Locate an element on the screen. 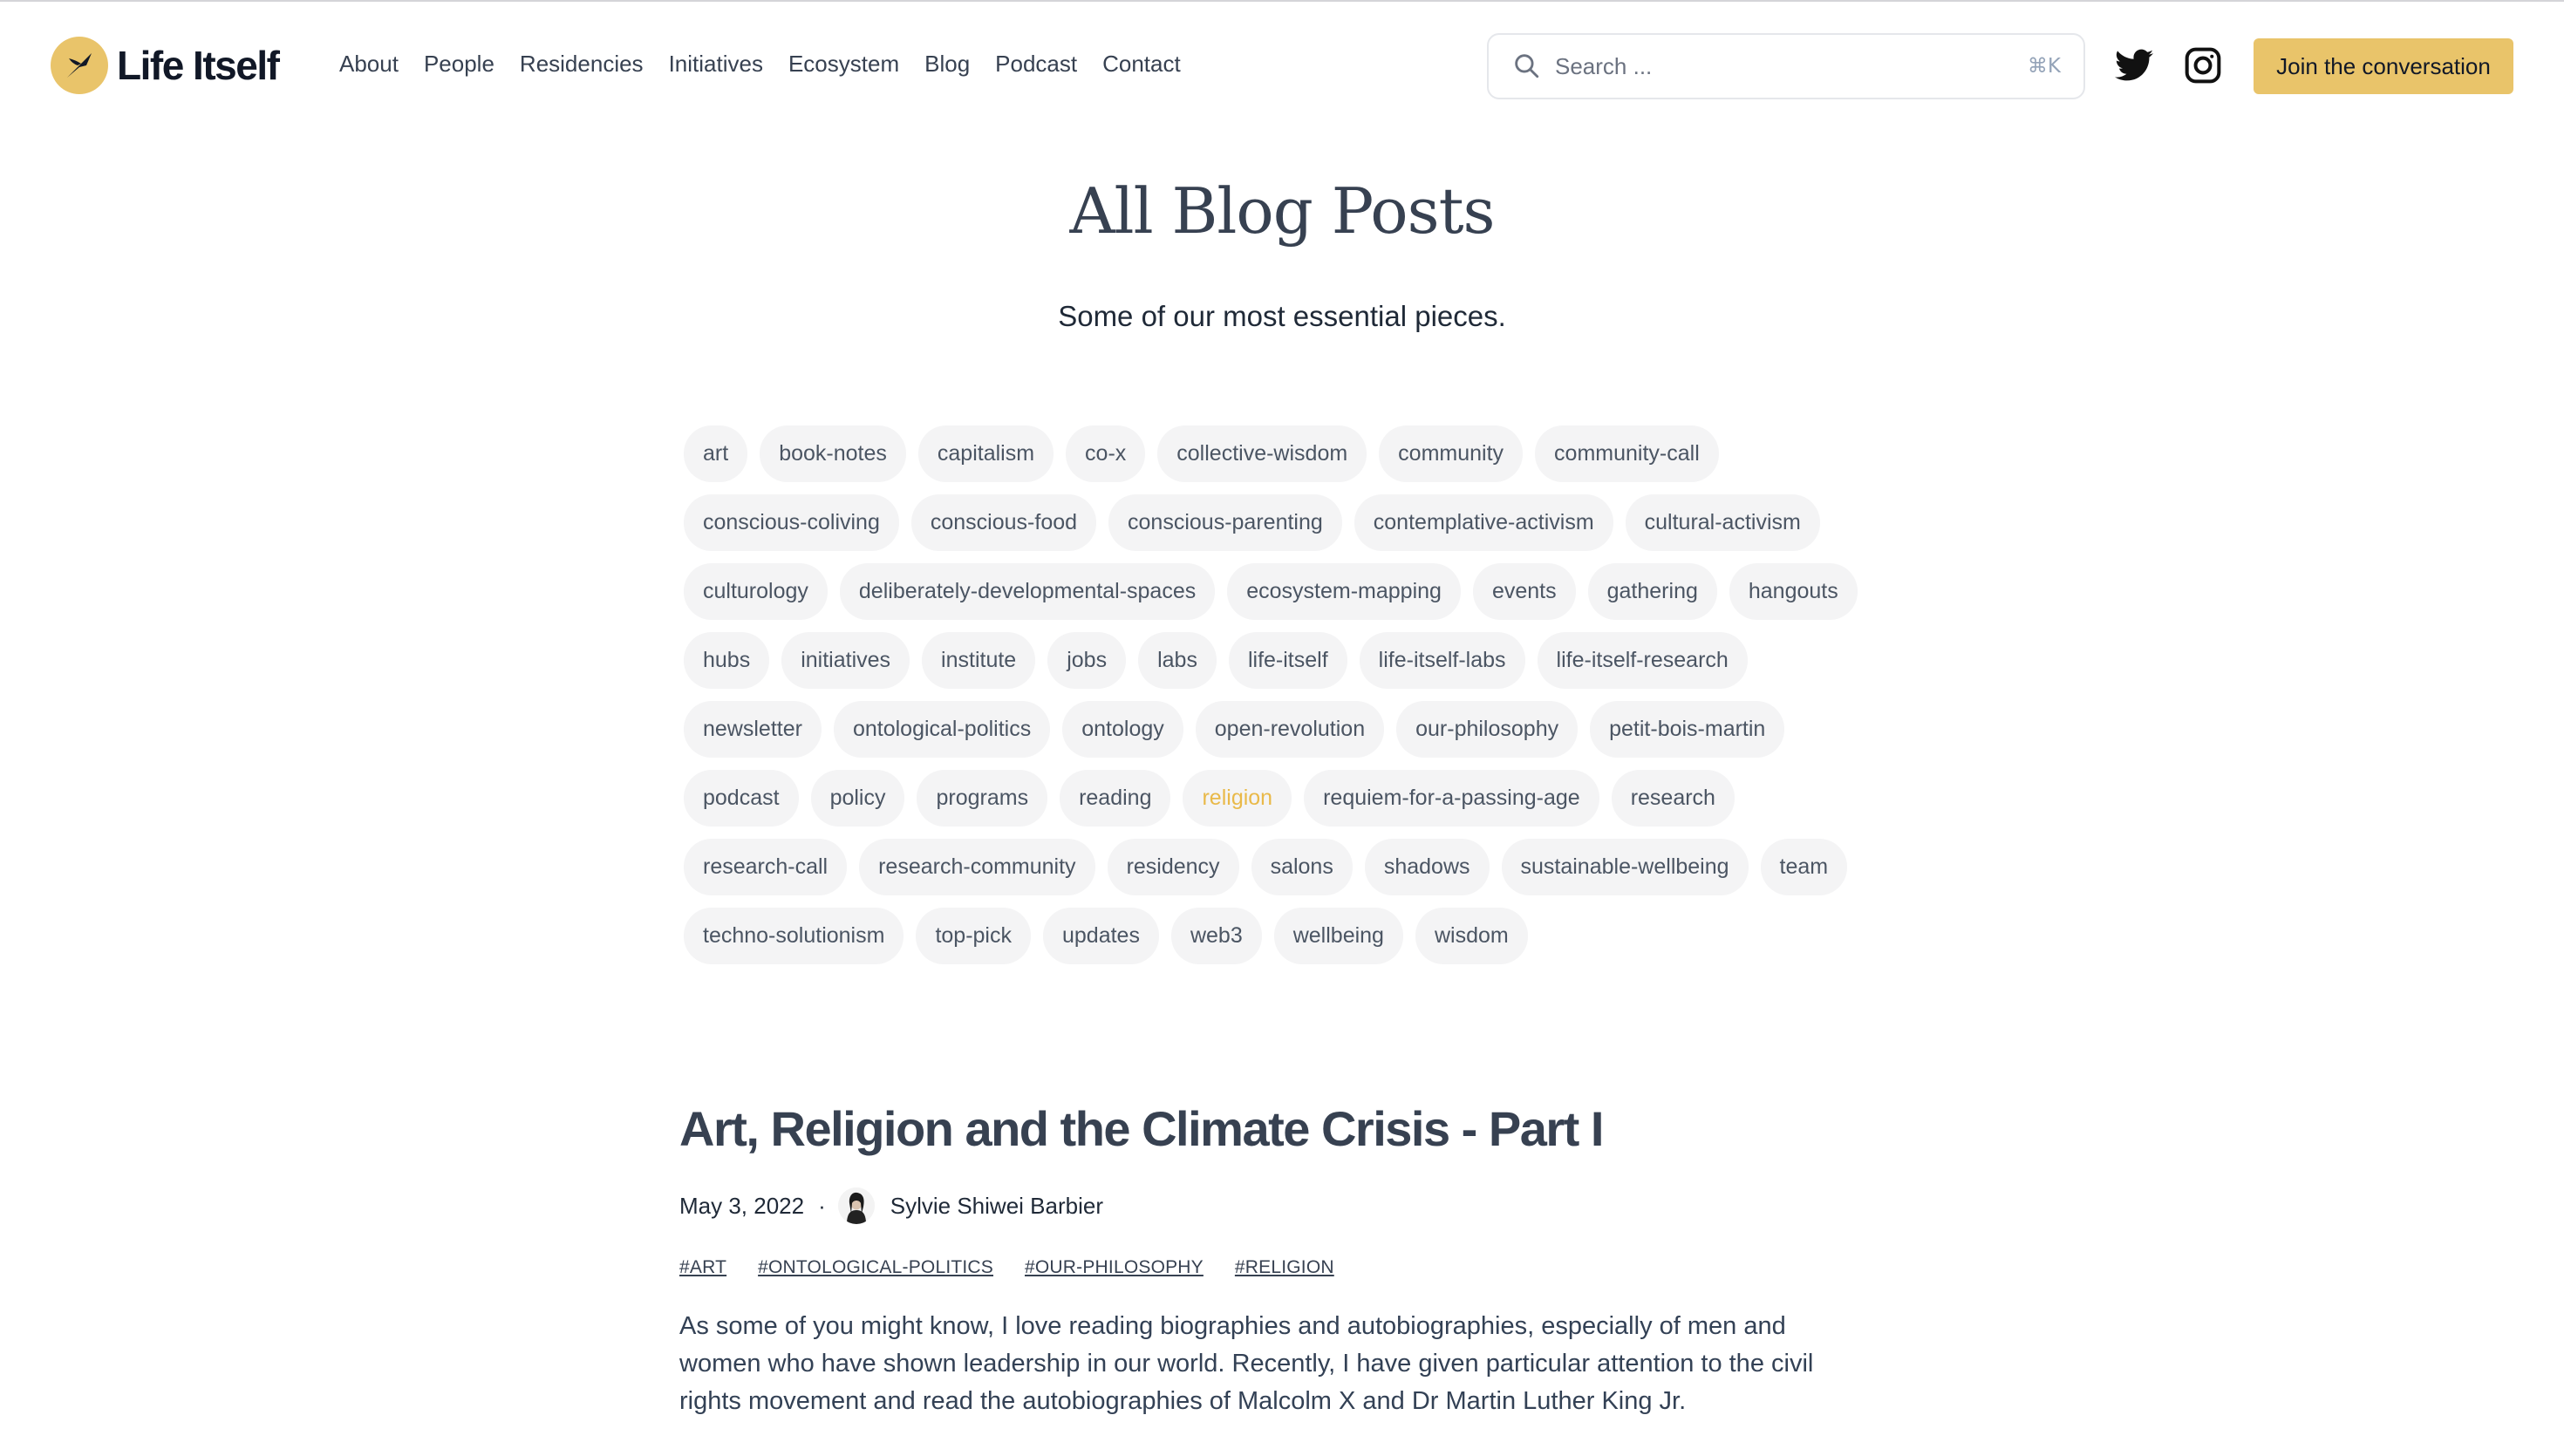 The height and width of the screenshot is (1456, 2564). tag-pill-events: events is located at coordinates (1524, 591).